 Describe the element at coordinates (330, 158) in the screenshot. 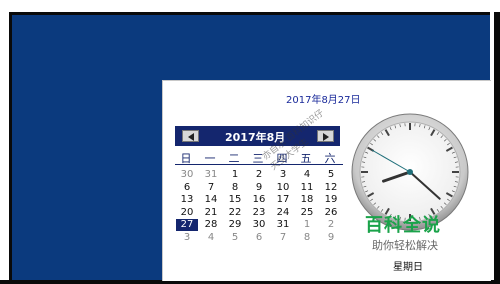

I see `weekday-label: 六` at that location.